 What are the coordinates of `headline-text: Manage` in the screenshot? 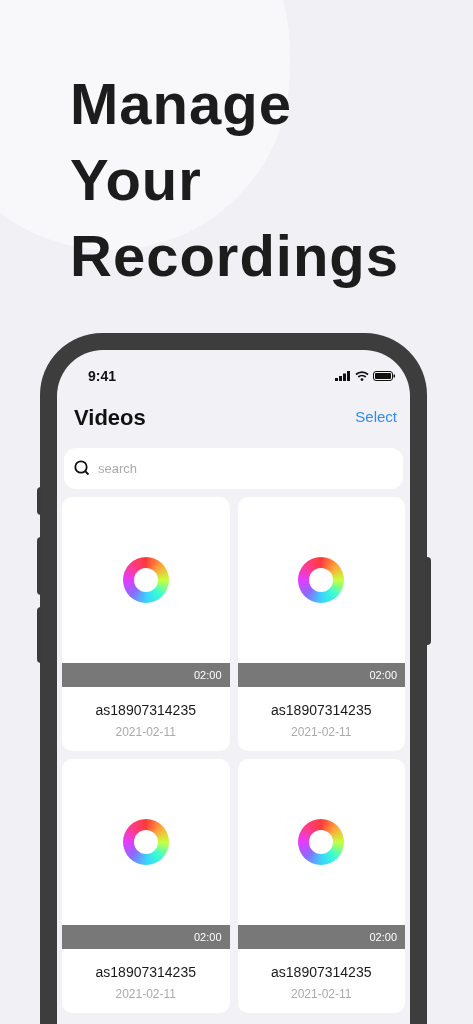 It's located at (181, 104).